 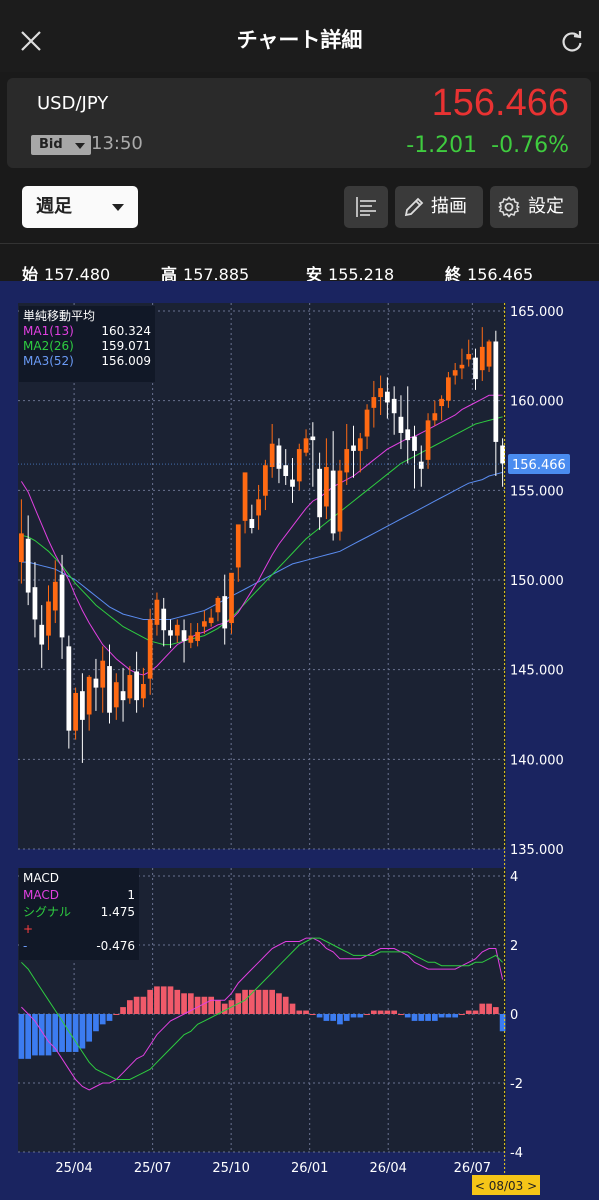 I want to click on date-tick-label: 26/04, so click(x=387, y=1168).